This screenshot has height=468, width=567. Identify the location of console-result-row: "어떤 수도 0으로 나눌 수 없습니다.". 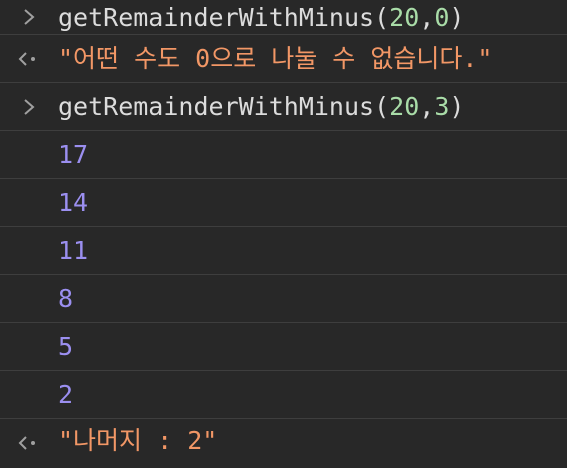
(283, 59).